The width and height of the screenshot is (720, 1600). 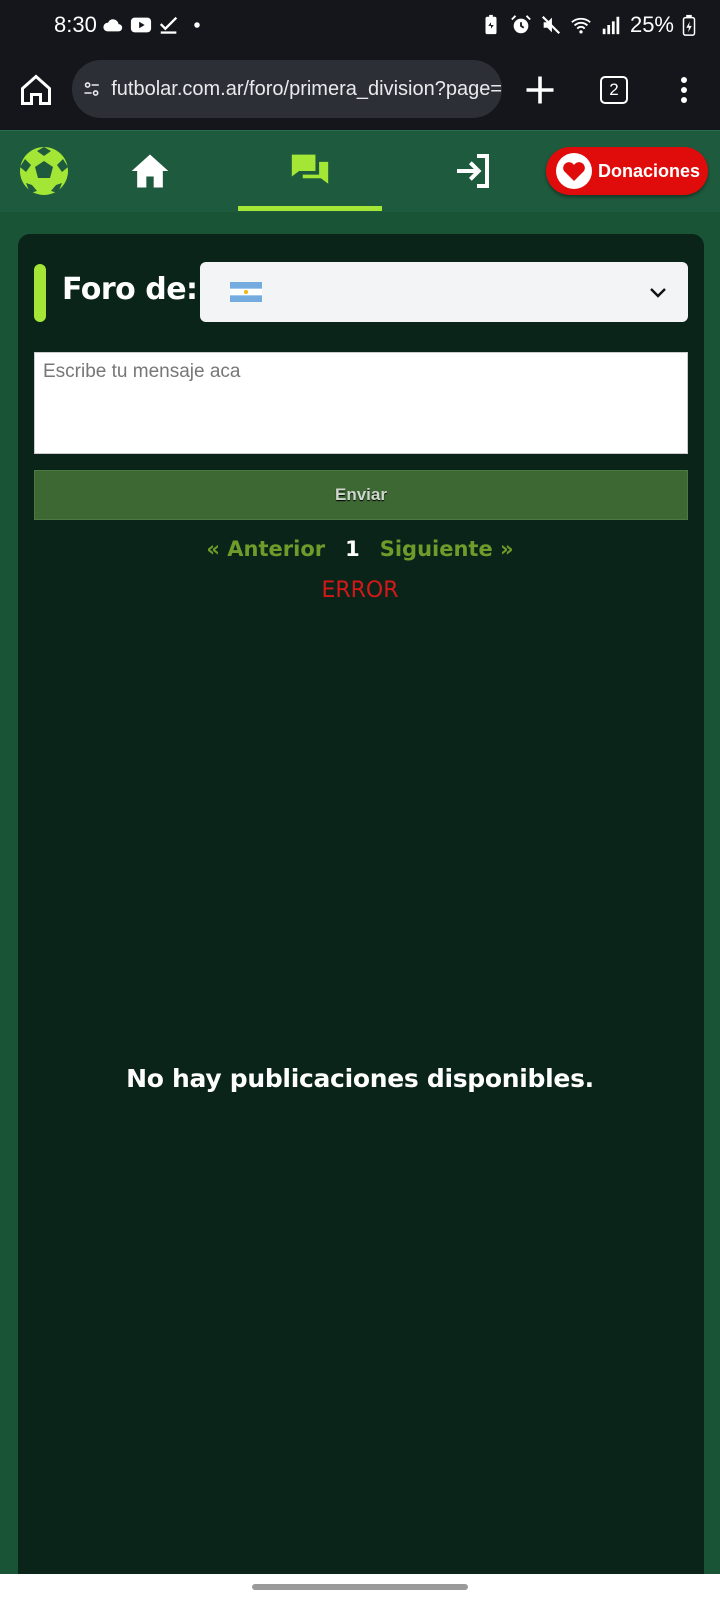 What do you see at coordinates (361, 495) in the screenshot?
I see `send-button: Enviar` at bounding box center [361, 495].